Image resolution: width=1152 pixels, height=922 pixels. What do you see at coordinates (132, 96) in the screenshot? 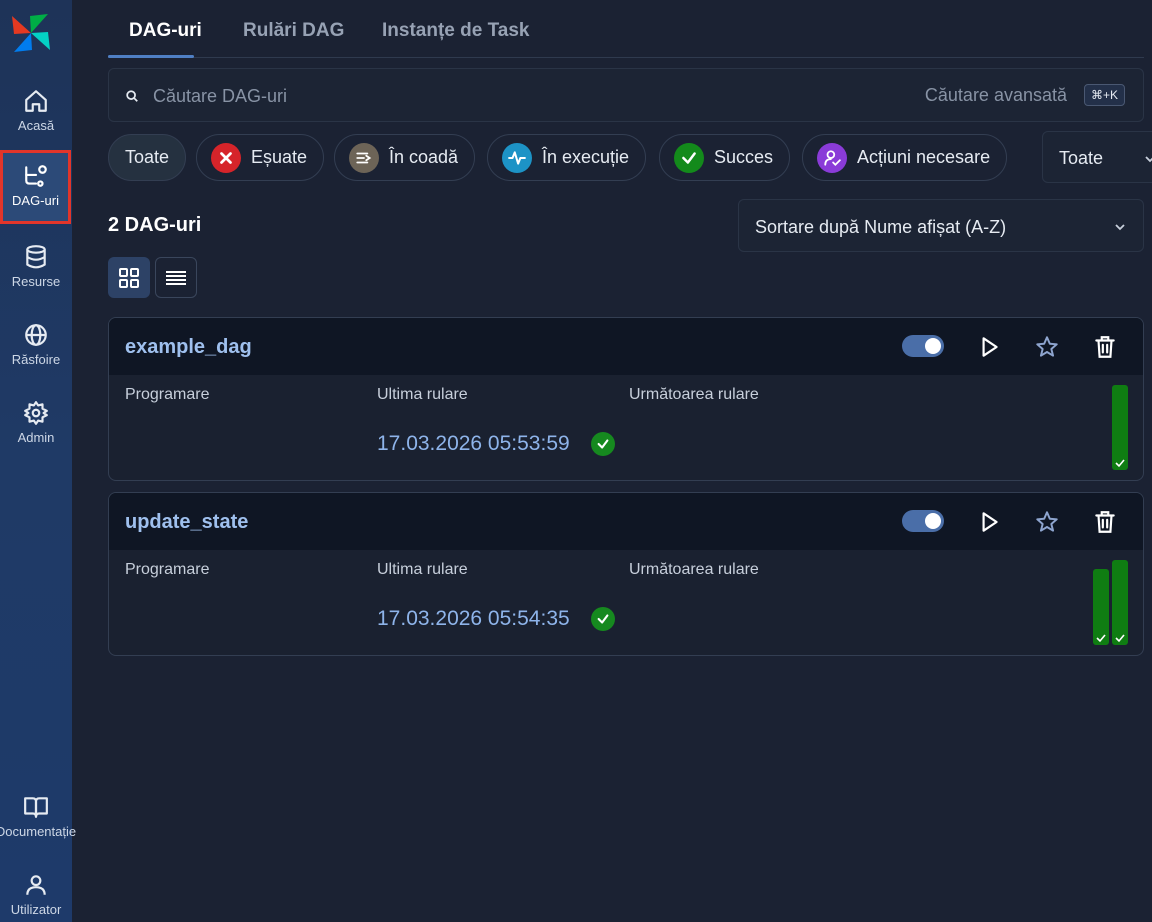
I see `search-icon` at bounding box center [132, 96].